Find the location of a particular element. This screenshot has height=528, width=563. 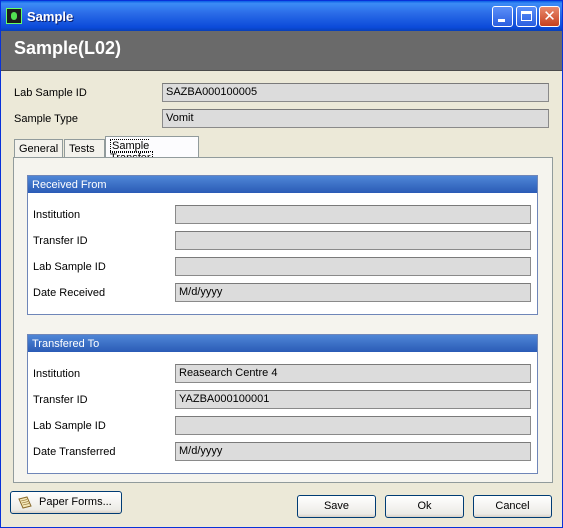

date-transferred-field: M/d/yyyy is located at coordinates (353, 451).